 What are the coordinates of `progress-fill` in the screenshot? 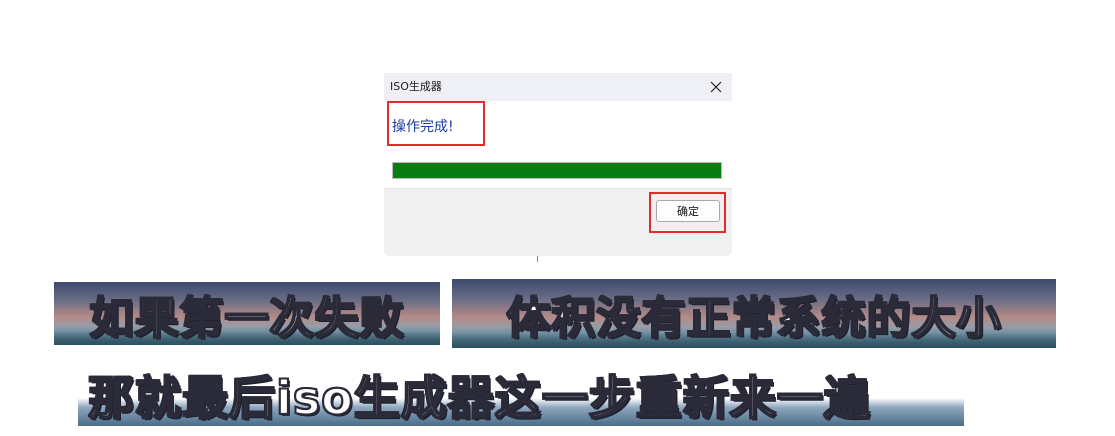 It's located at (557, 170).